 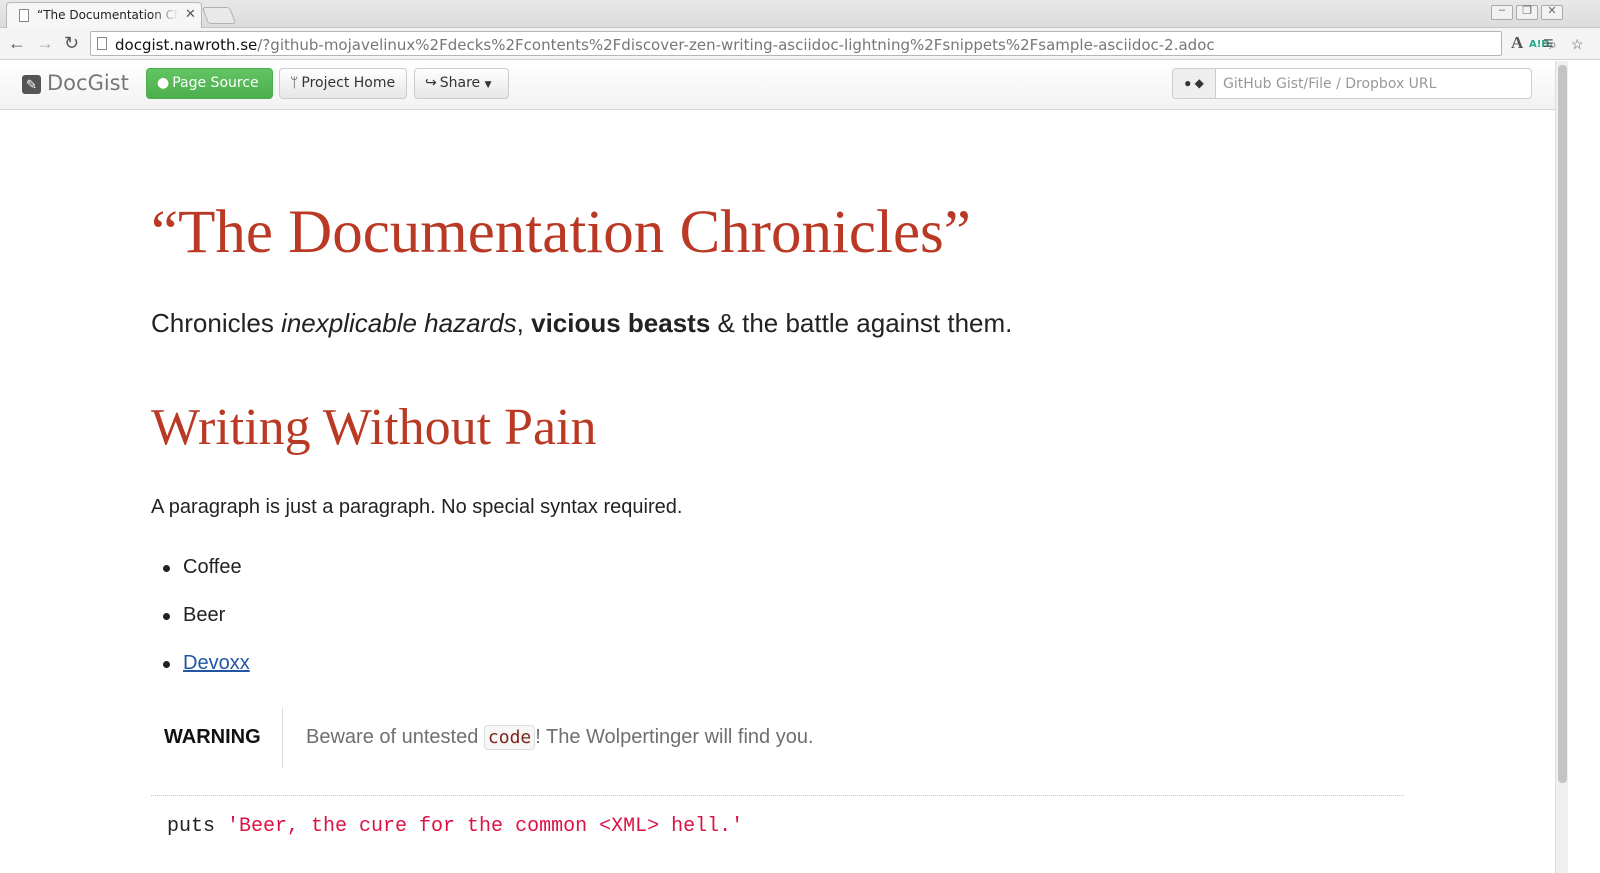 I want to click on tab-title: “The Documentation Chronicles”, so click(x=108, y=15).